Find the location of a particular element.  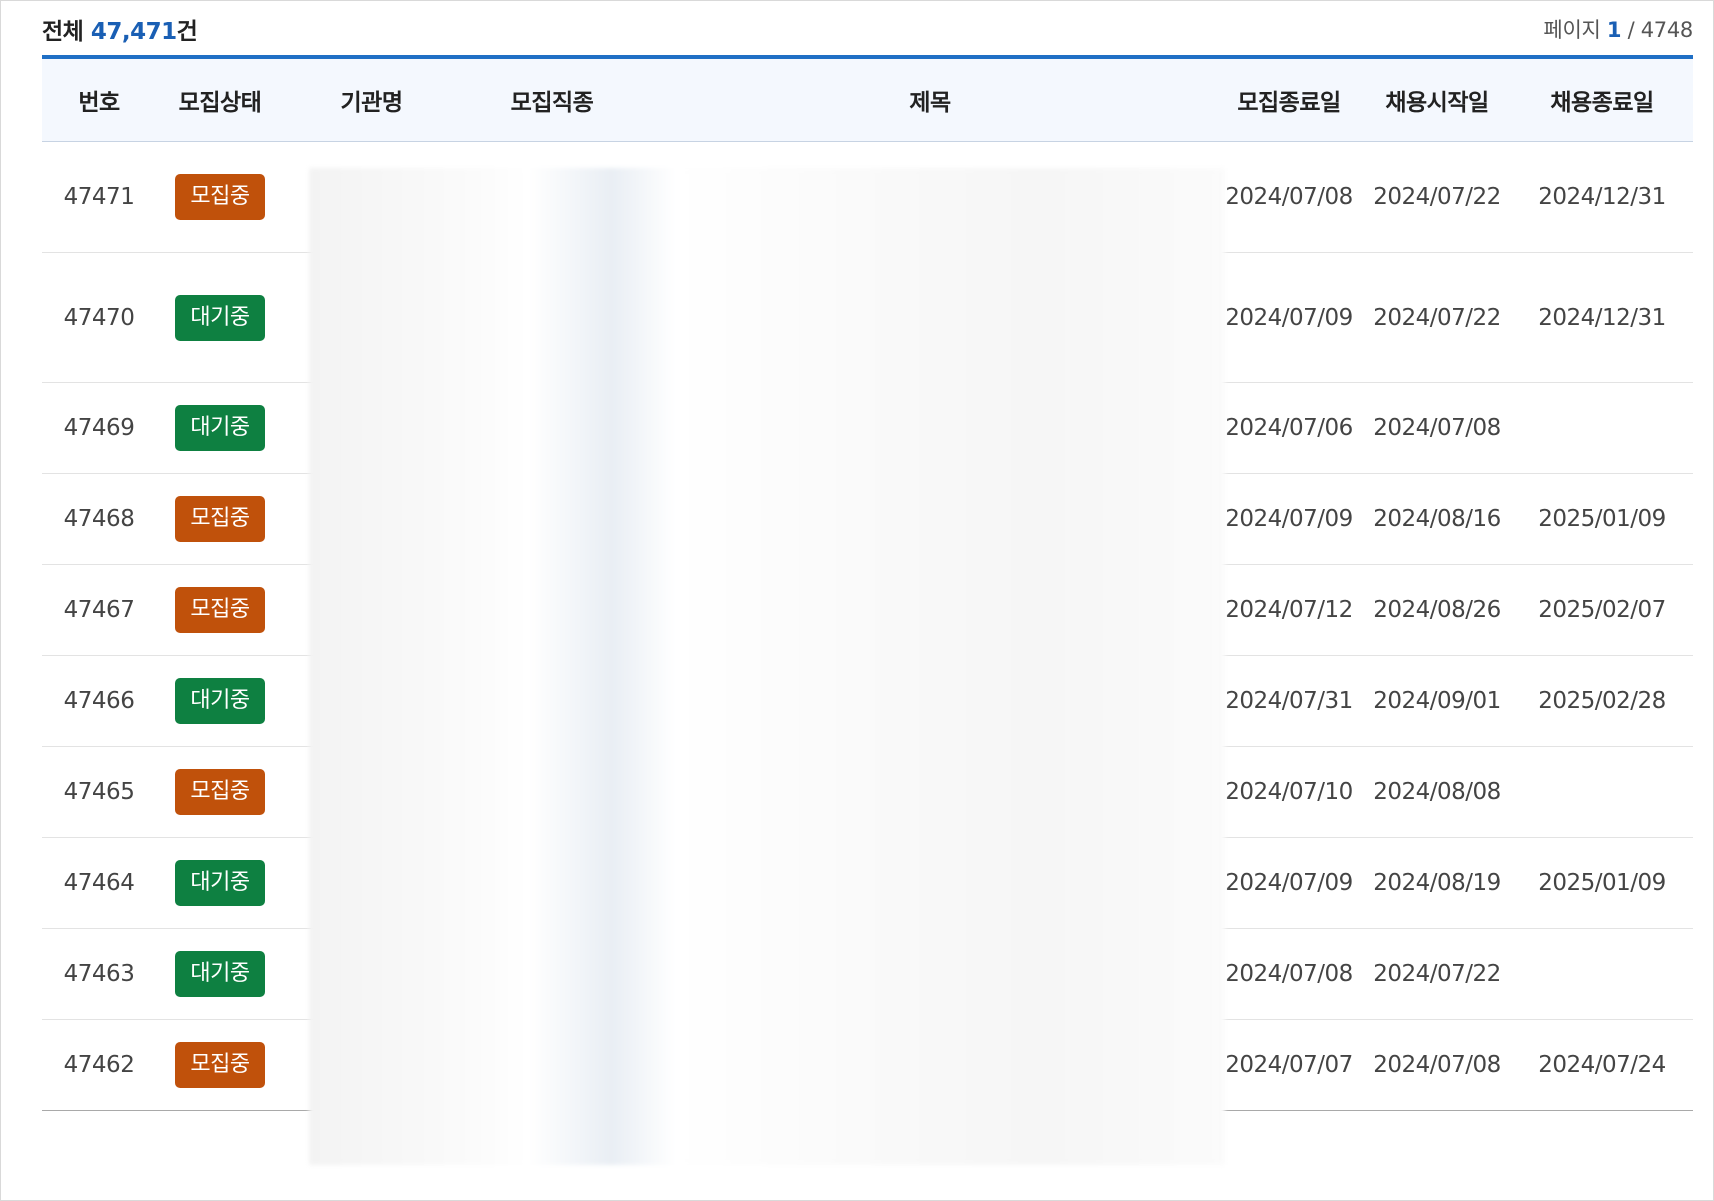

hire-end-date: 2024/07/24 is located at coordinates (1602, 1065).